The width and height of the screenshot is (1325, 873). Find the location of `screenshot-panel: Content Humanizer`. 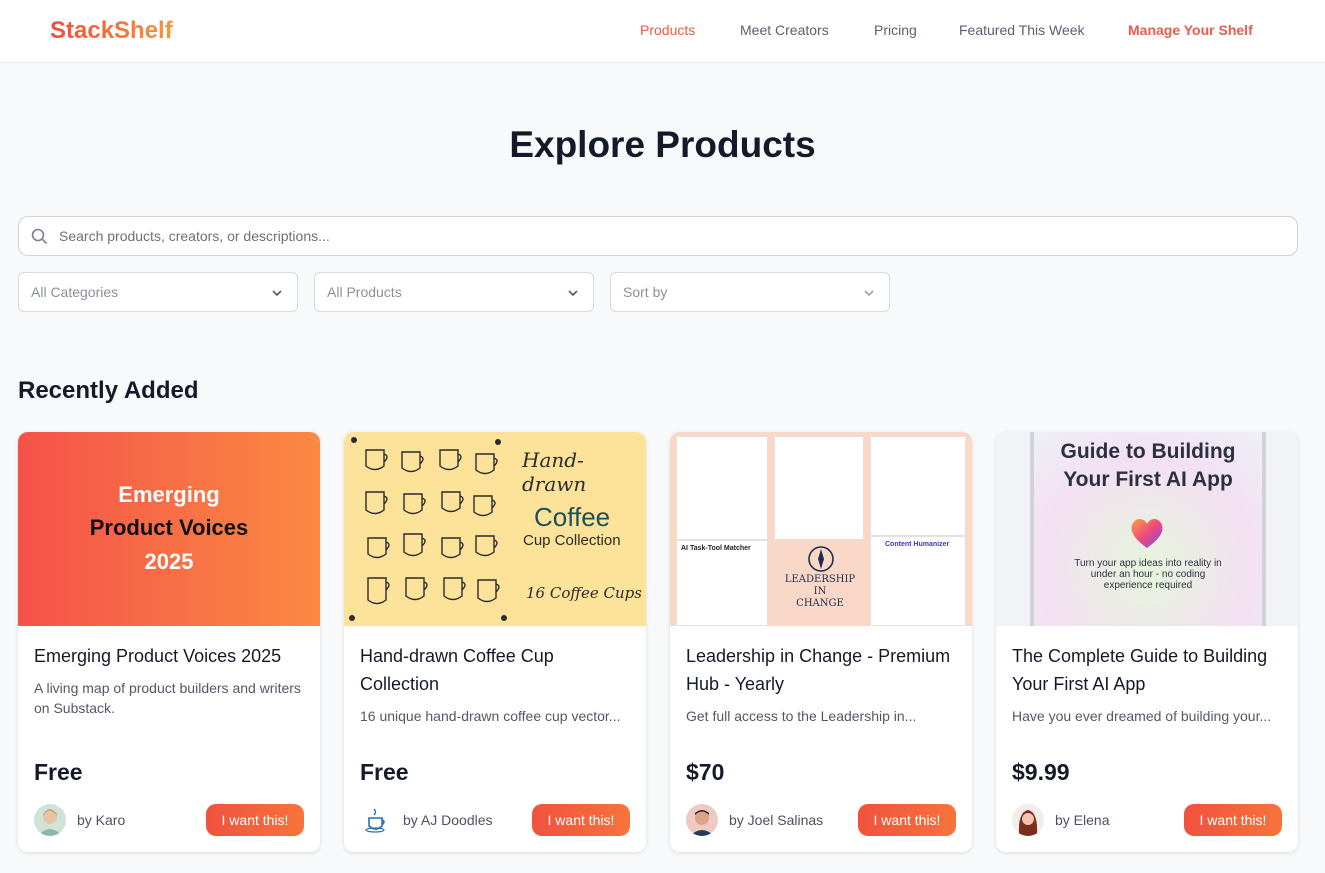

screenshot-panel: Content Humanizer is located at coordinates (918, 581).